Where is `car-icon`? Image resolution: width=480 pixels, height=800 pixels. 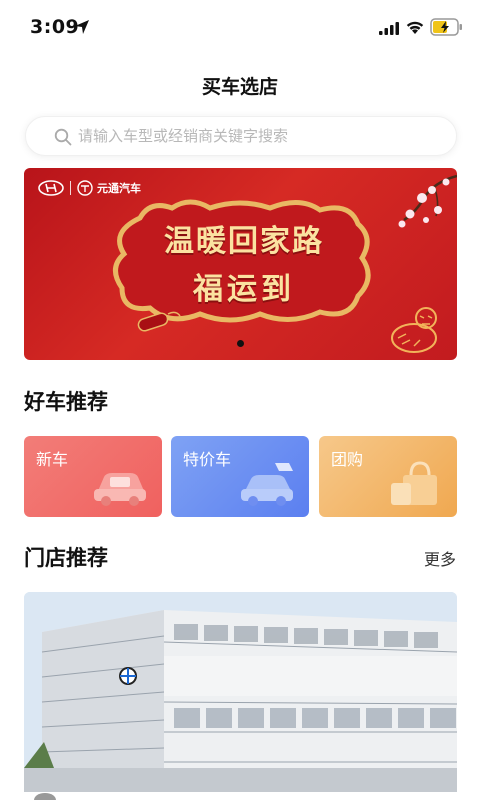
car-icon is located at coordinates (120, 489).